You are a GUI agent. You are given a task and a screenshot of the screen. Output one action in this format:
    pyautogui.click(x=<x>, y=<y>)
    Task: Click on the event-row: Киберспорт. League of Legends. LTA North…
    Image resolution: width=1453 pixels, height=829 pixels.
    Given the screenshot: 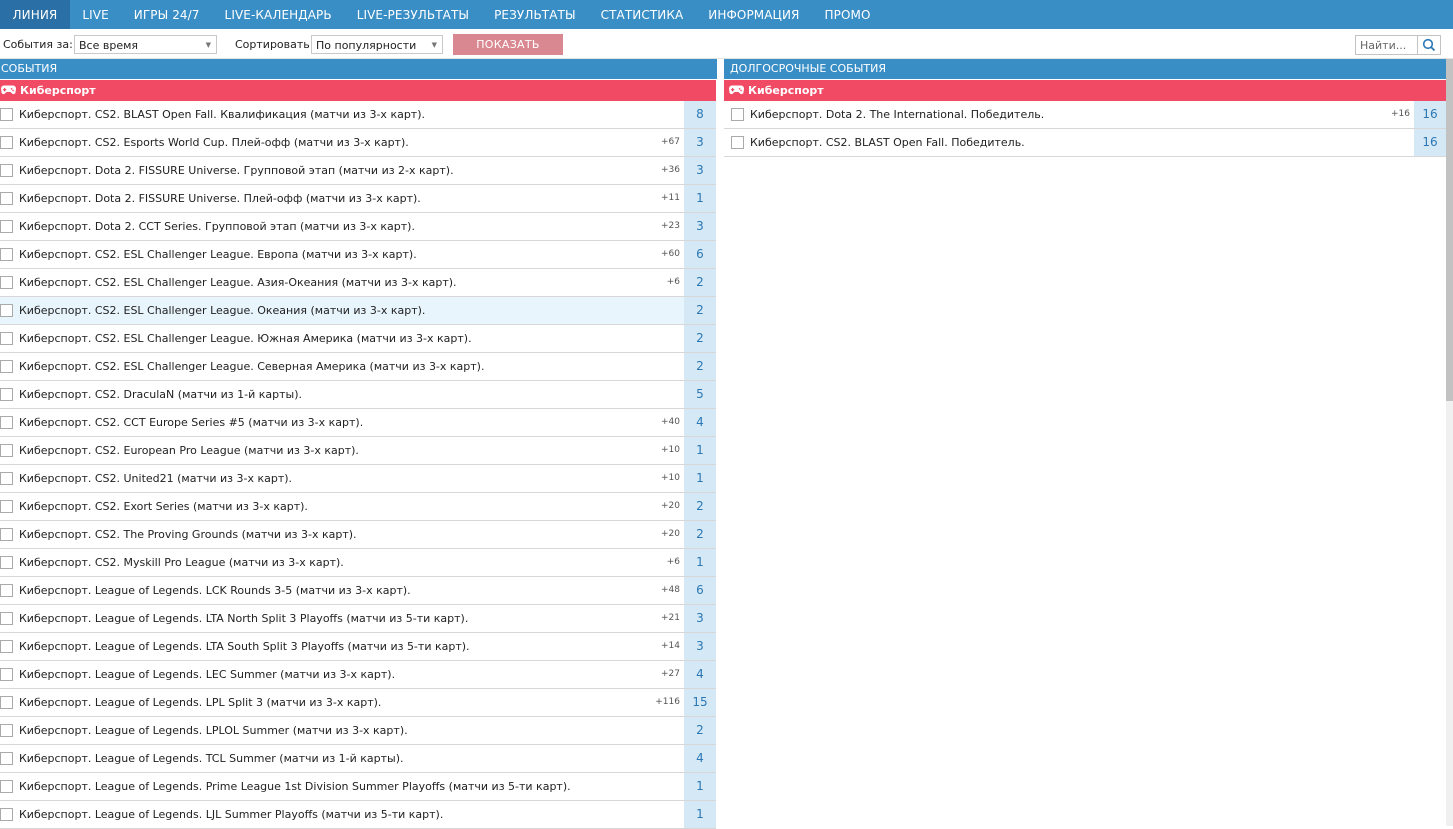 What is the action you would take?
    pyautogui.click(x=358, y=619)
    